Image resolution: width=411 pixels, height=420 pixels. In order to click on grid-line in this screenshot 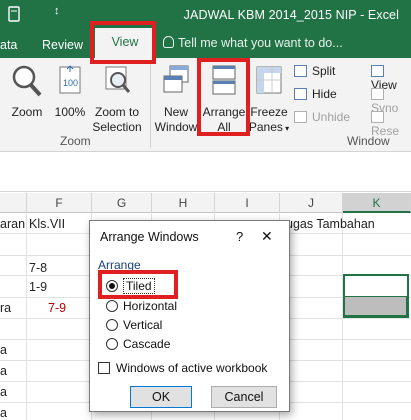, I will do `click(26, 316)`.